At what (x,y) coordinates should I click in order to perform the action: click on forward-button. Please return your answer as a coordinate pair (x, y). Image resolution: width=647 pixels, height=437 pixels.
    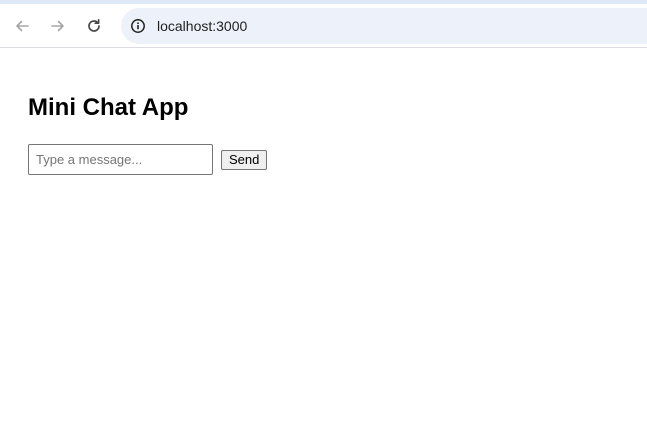
    Looking at the image, I should click on (58, 26).